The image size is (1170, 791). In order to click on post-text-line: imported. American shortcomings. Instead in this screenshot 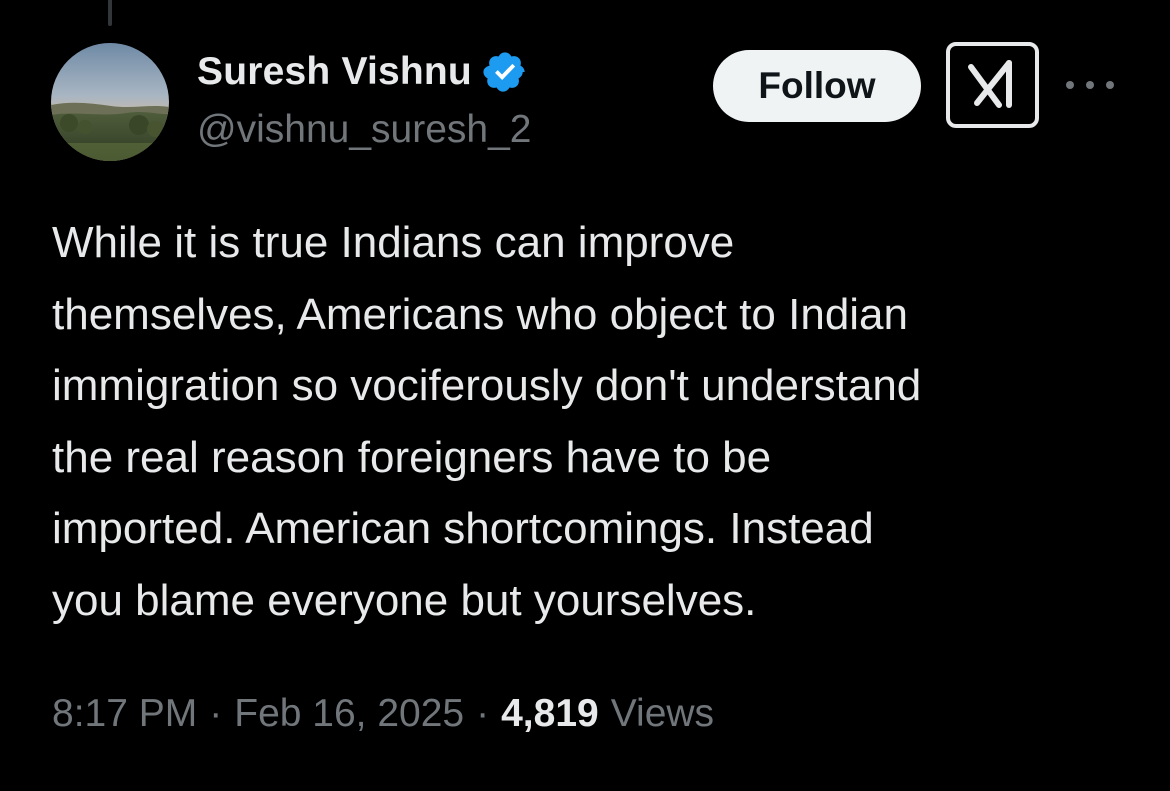, I will do `click(463, 528)`.